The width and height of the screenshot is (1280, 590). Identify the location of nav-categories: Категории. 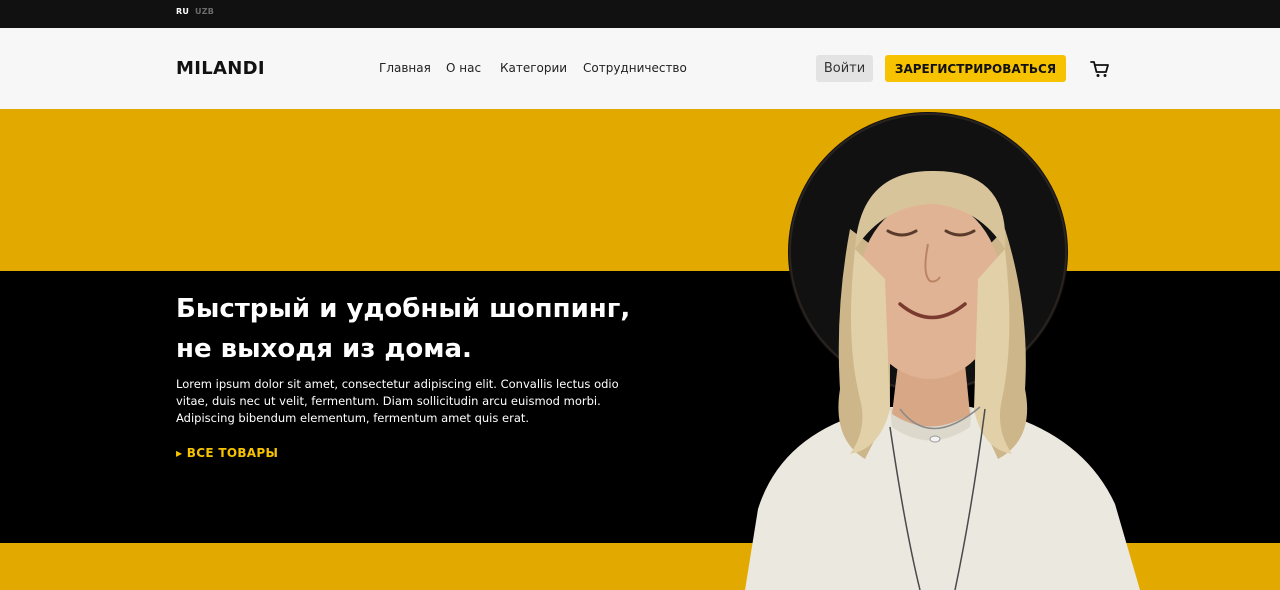
(533, 68).